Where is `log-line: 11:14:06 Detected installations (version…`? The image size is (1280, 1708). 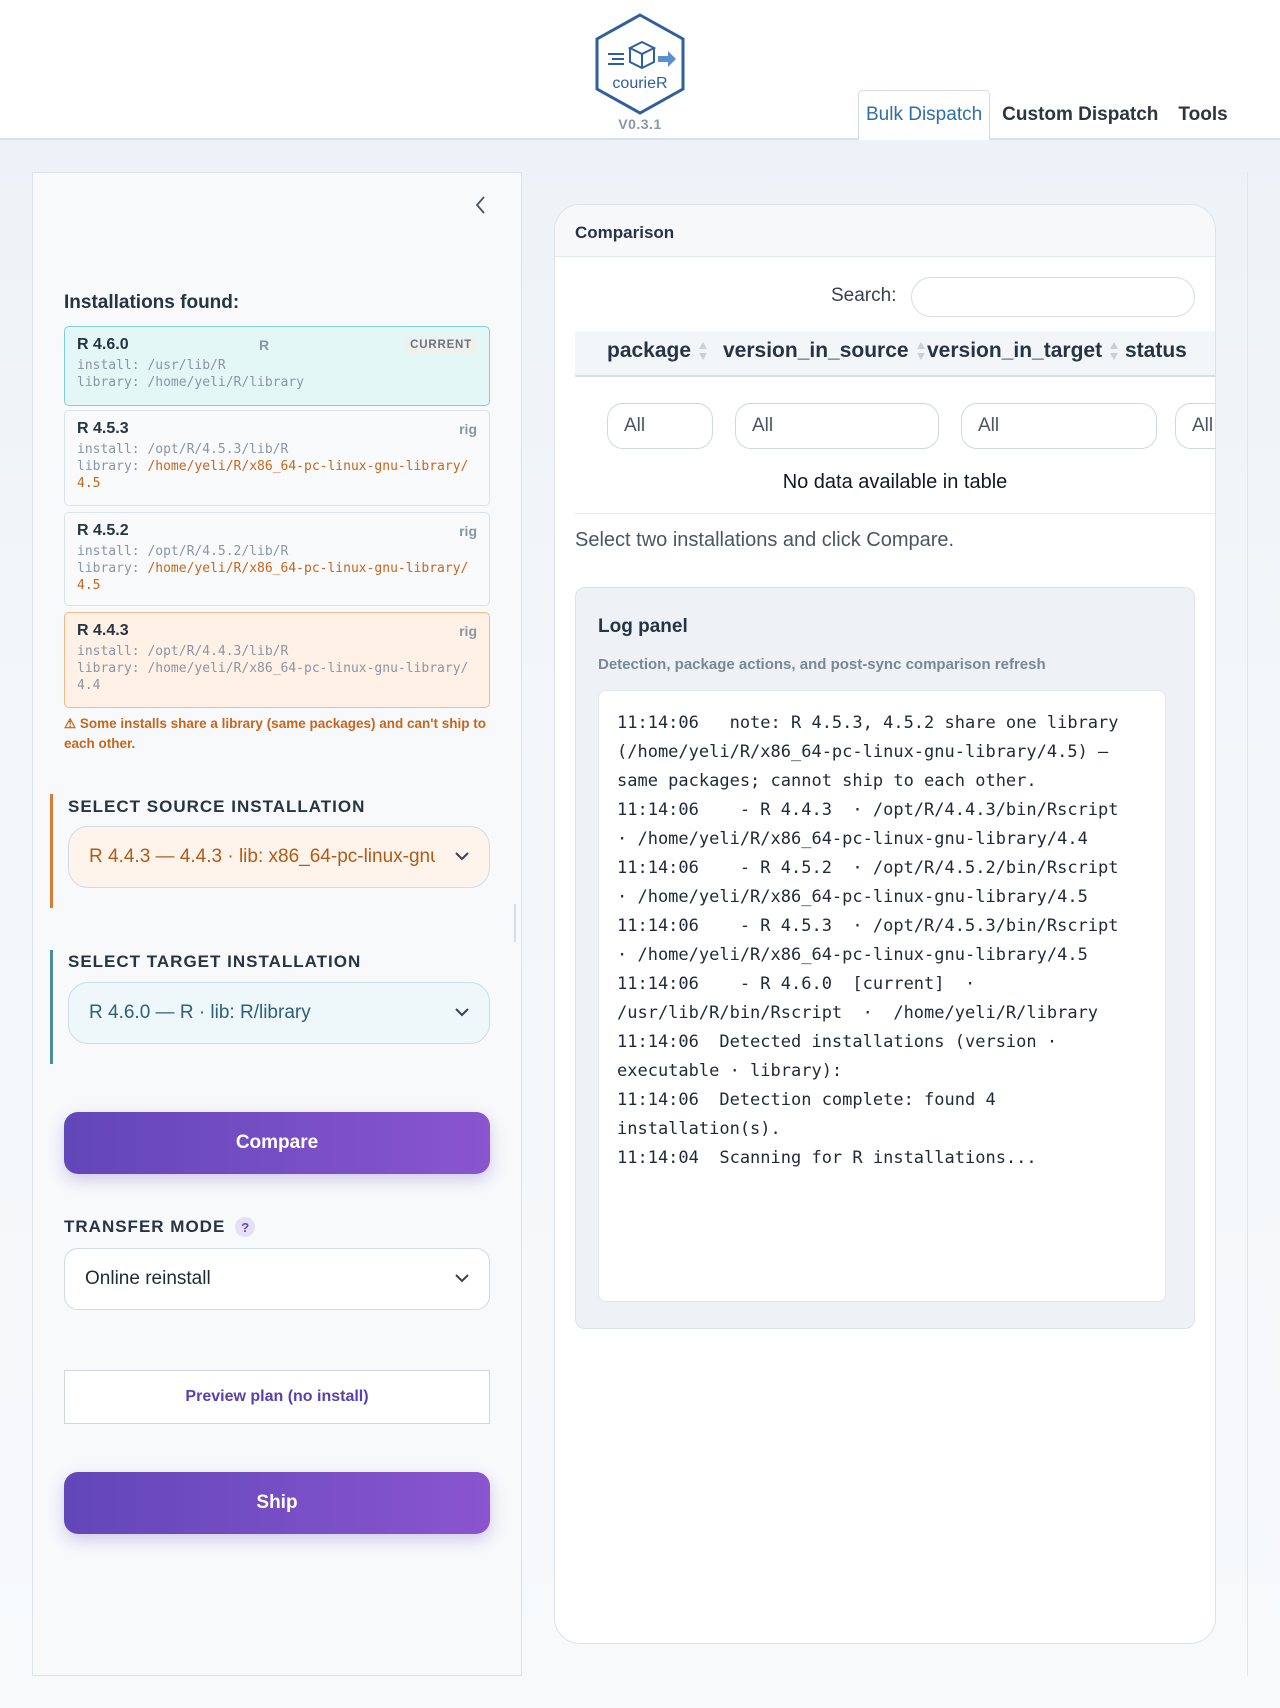
log-line: 11:14:06 Detected installations (version… is located at coordinates (842, 1056).